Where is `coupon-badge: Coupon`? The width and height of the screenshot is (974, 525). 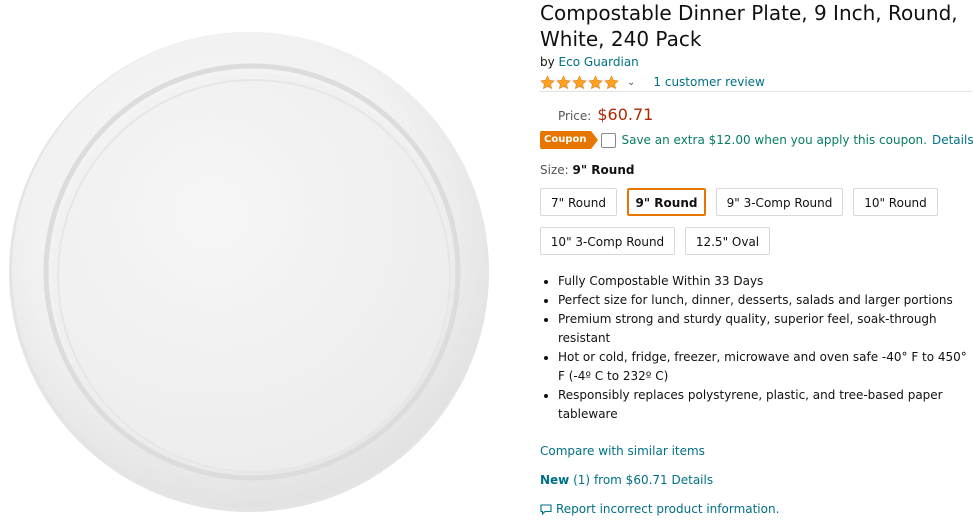
coupon-badge: Coupon is located at coordinates (570, 140).